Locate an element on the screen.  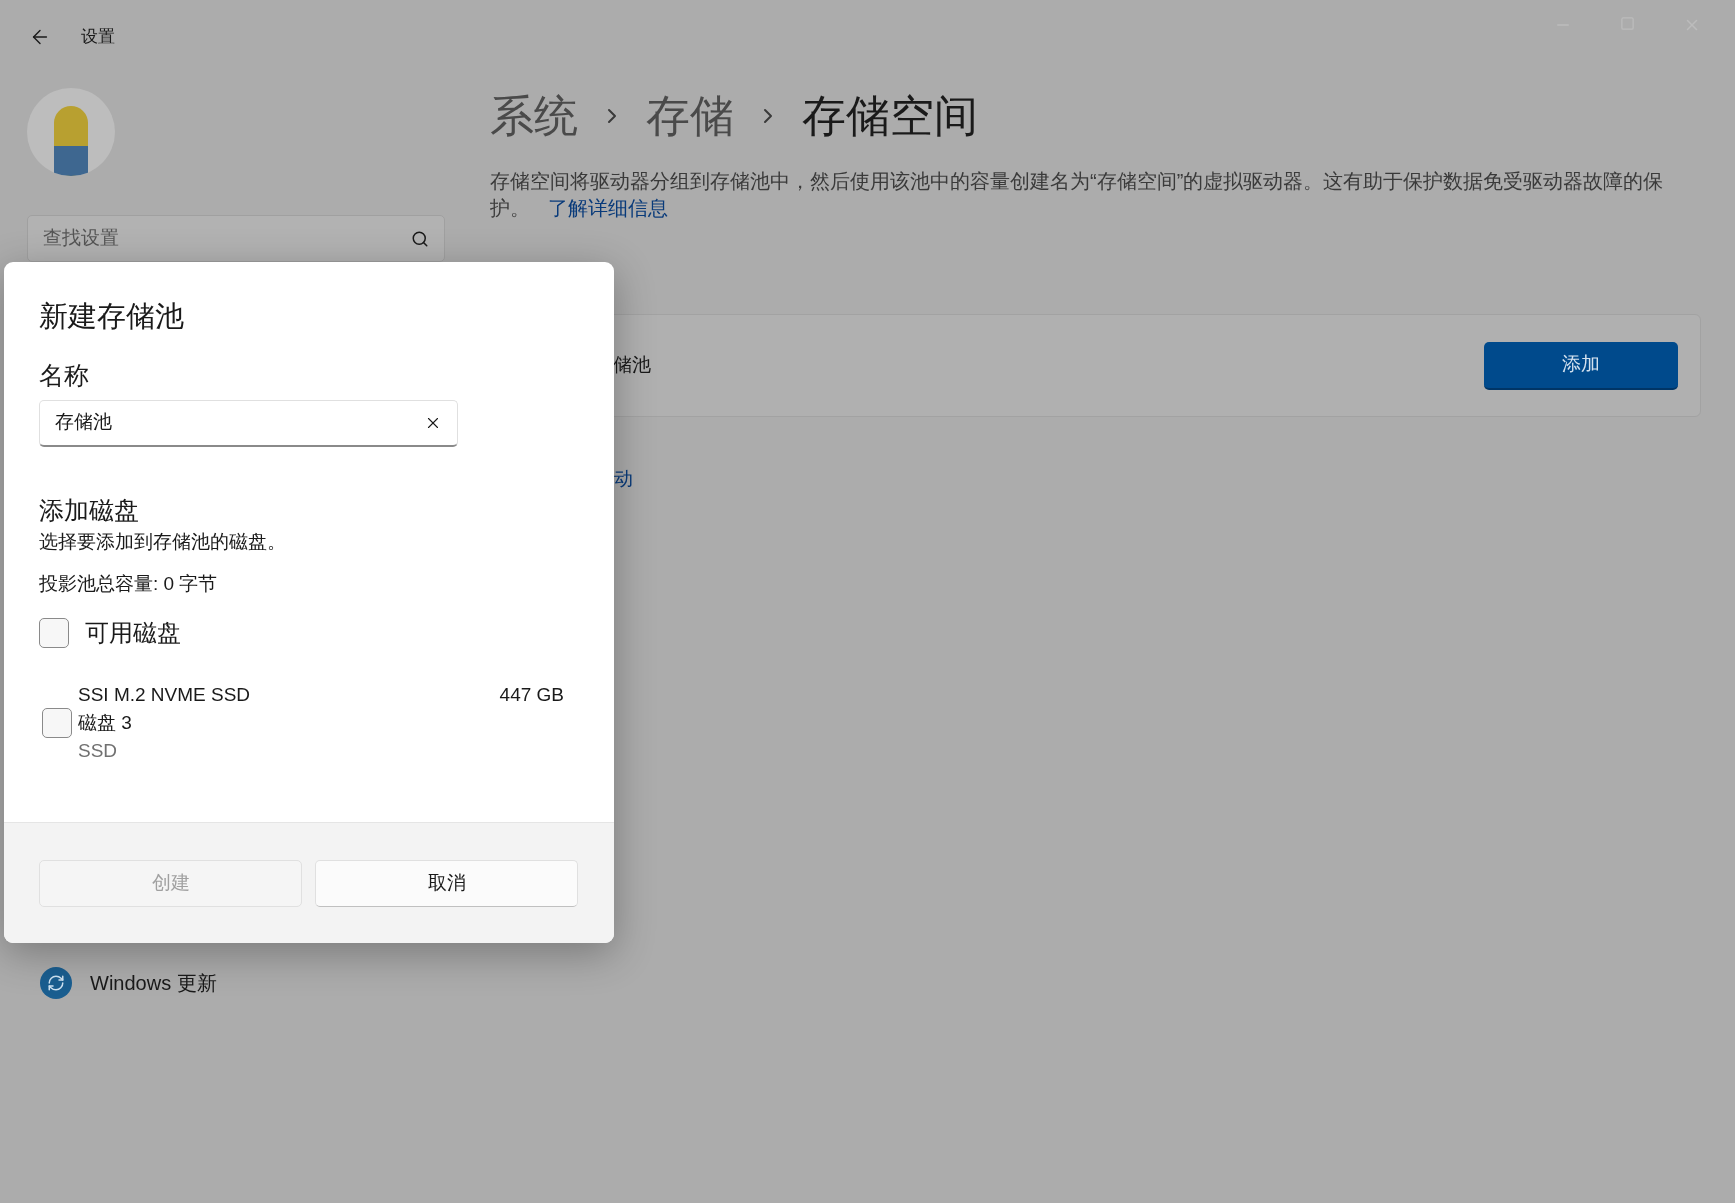
partial-link: 动 is located at coordinates (623, 478).